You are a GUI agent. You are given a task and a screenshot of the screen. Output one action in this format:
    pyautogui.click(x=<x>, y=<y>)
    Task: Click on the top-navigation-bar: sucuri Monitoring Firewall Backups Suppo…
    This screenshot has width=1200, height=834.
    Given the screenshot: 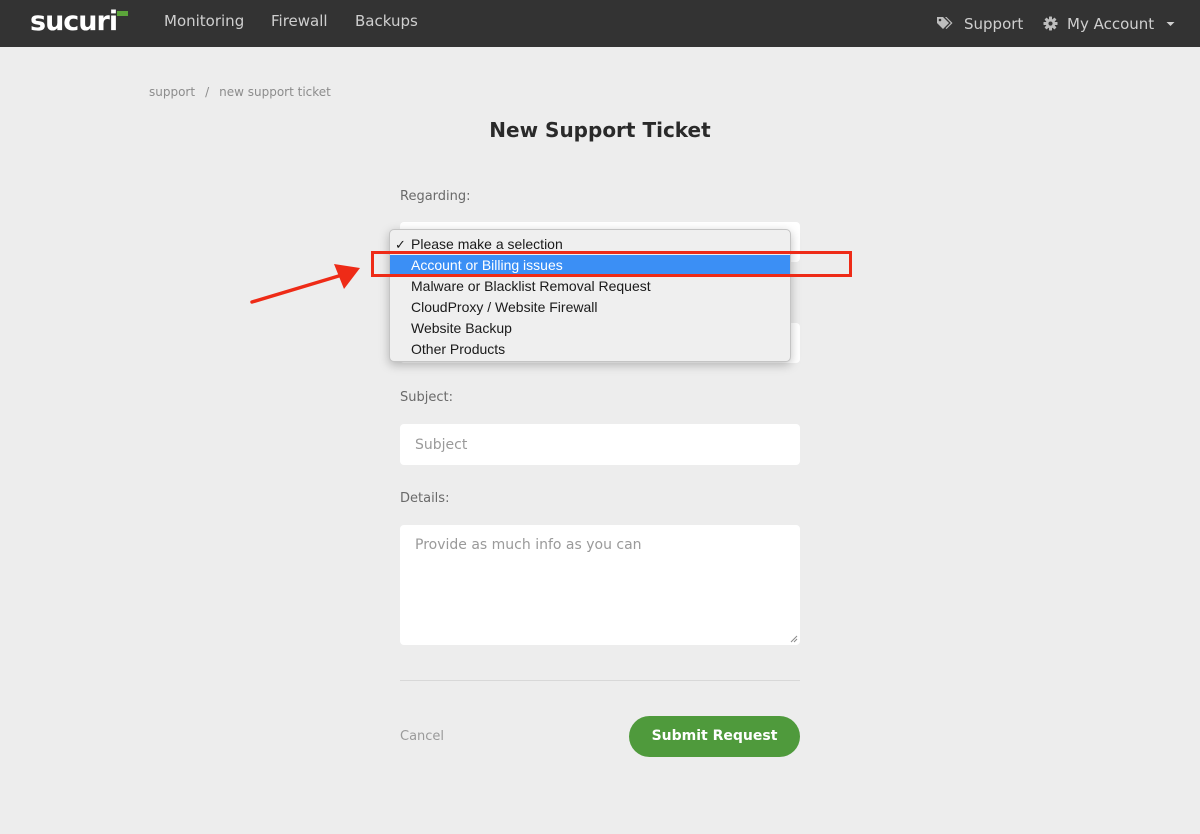 What is the action you would take?
    pyautogui.click(x=600, y=23)
    